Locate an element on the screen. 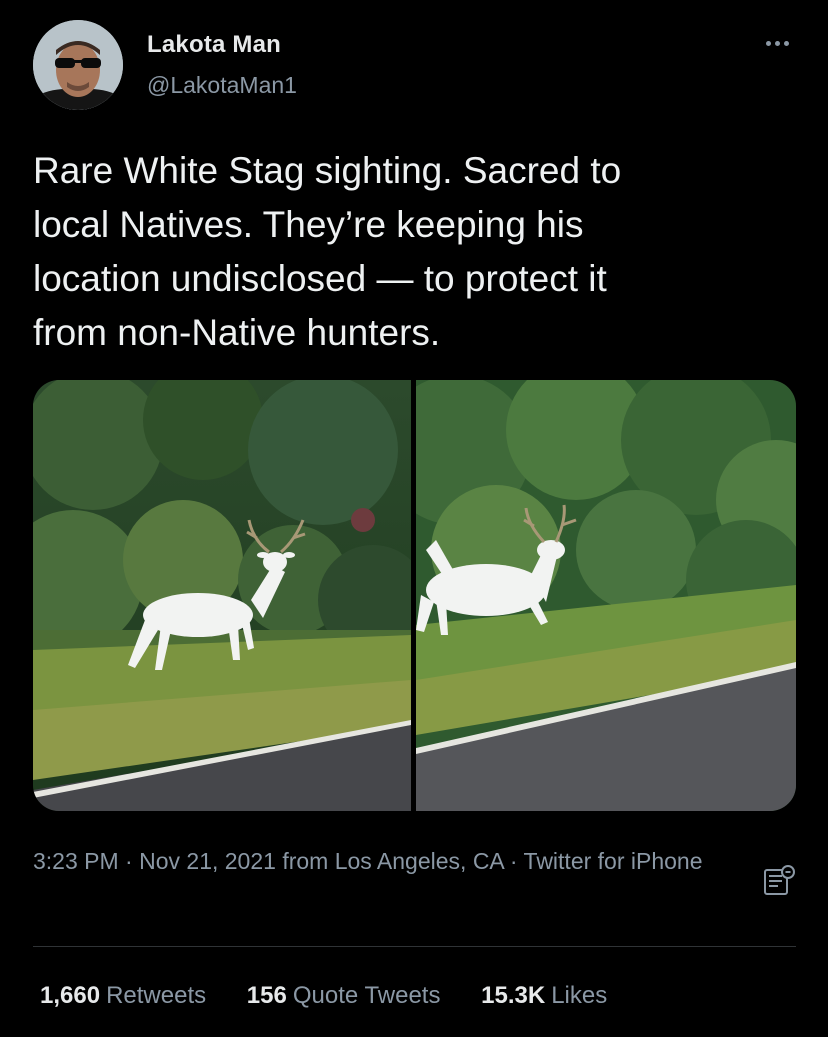 Image resolution: width=828 pixels, height=1037 pixels. retweets-count: 1,660 is located at coordinates (70, 995).